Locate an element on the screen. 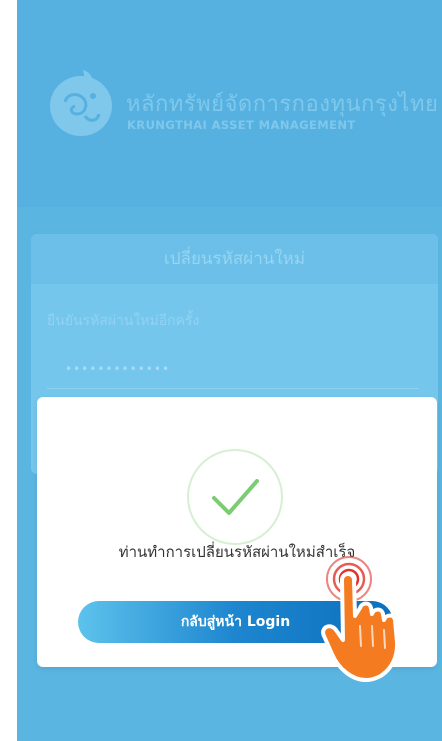 This screenshot has height=741, width=442. confirm-password-value: ••••••••••••• is located at coordinates (118, 369).